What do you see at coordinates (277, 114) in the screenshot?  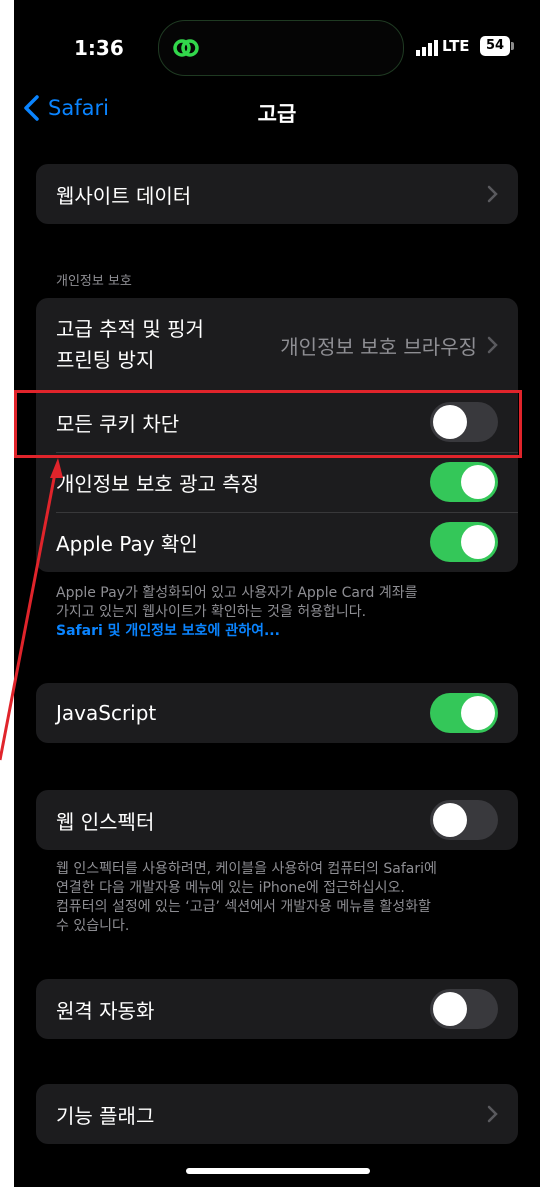 I see `page-title: 고급` at bounding box center [277, 114].